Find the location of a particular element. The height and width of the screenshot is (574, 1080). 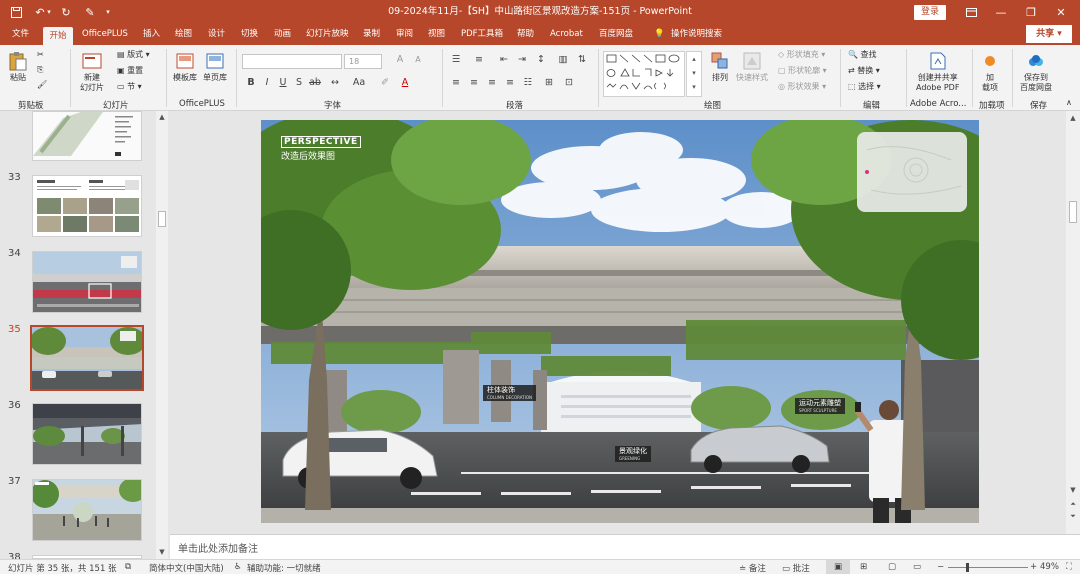

align-center-icon: ≡ is located at coordinates (474, 83).